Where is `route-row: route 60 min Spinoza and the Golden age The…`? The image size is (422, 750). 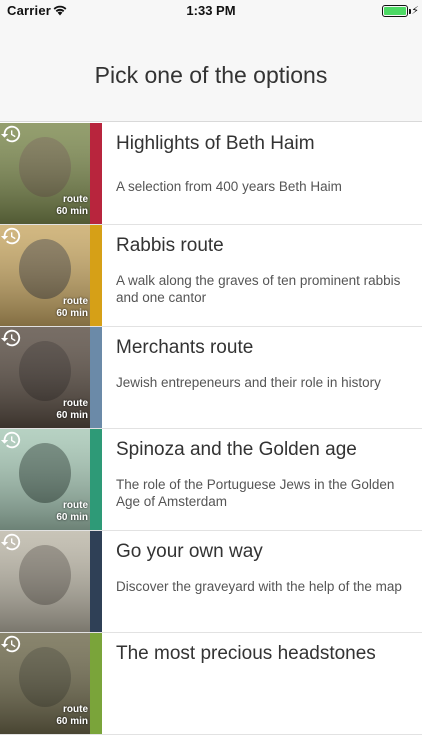 route-row: route 60 min Spinoza and the Golden age The… is located at coordinates (211, 480).